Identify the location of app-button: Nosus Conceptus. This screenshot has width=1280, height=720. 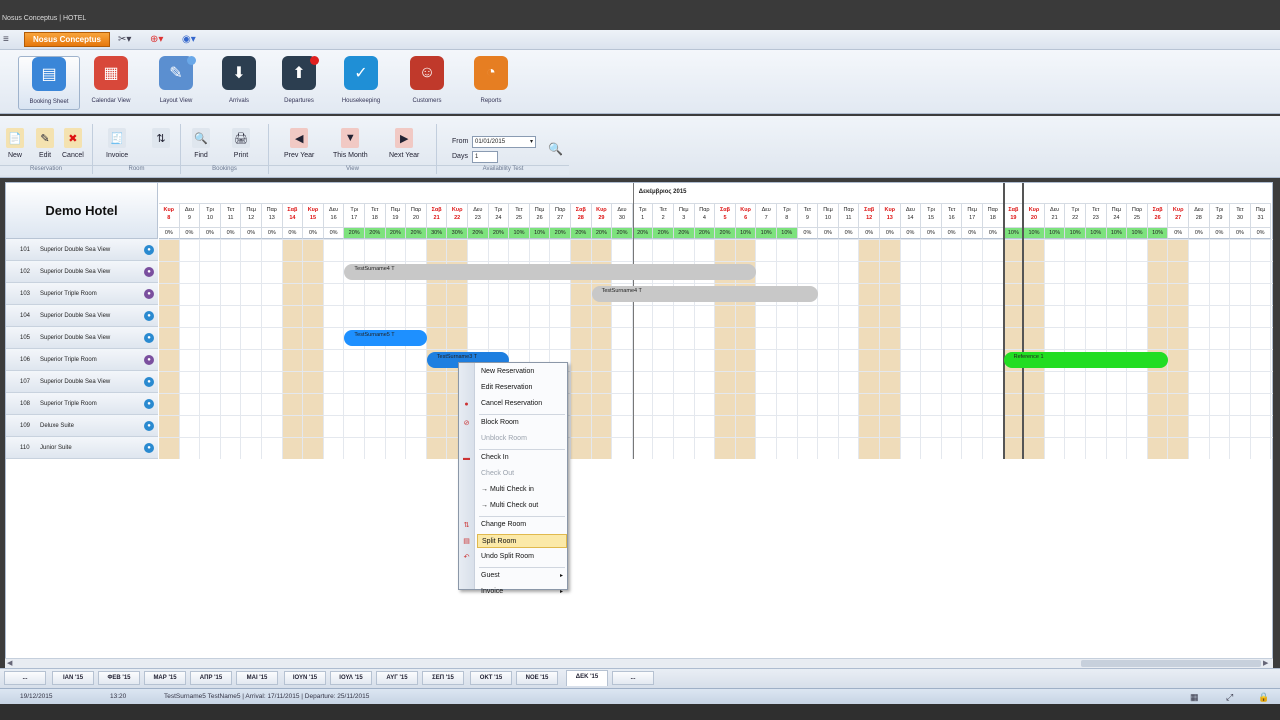
(67, 39).